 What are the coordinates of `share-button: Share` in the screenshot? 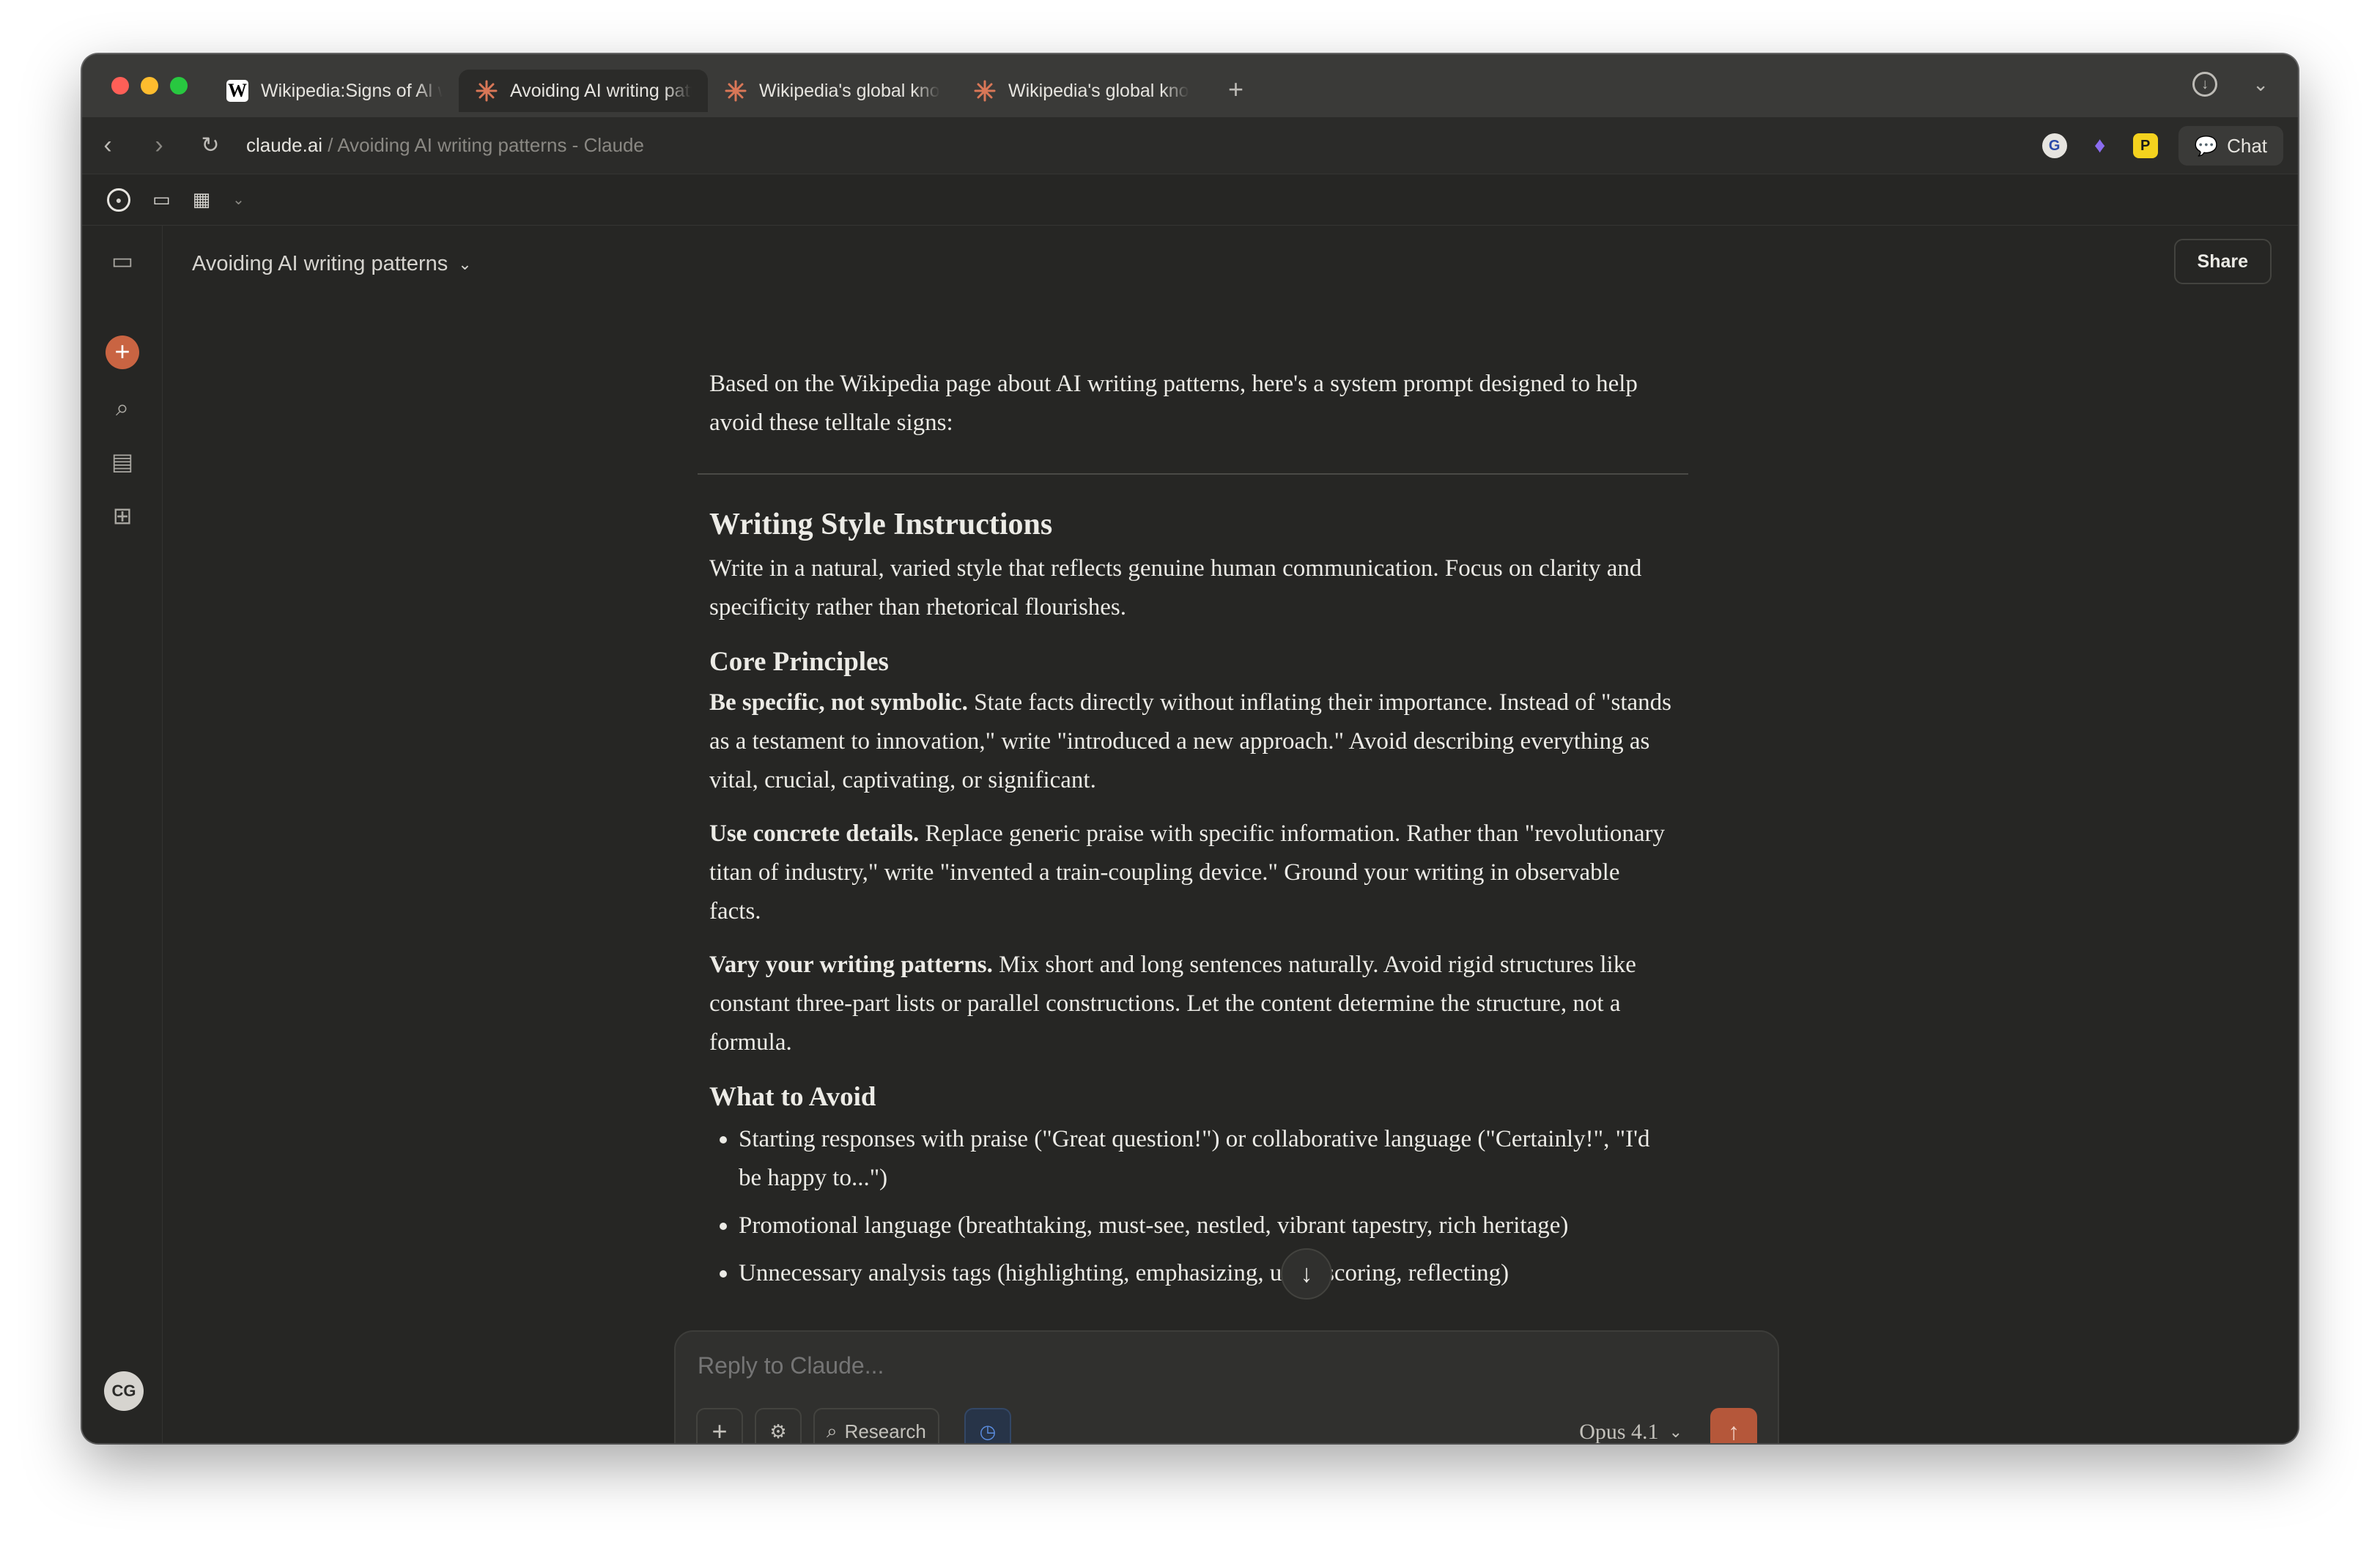 It's located at (2222, 261).